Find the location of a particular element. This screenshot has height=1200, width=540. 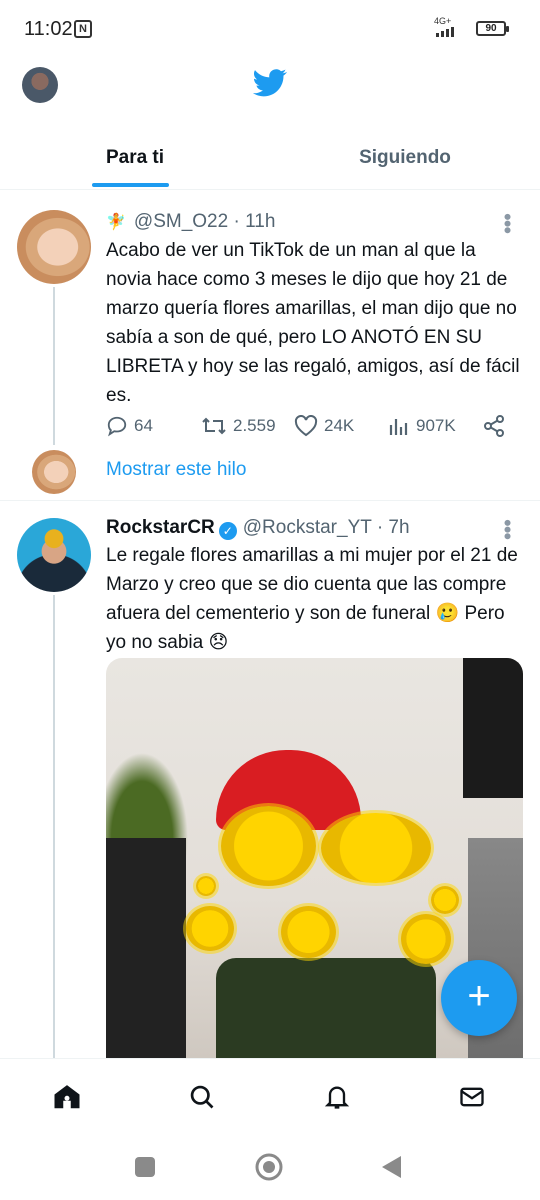

tweet-time: · 7h is located at coordinates (393, 527).